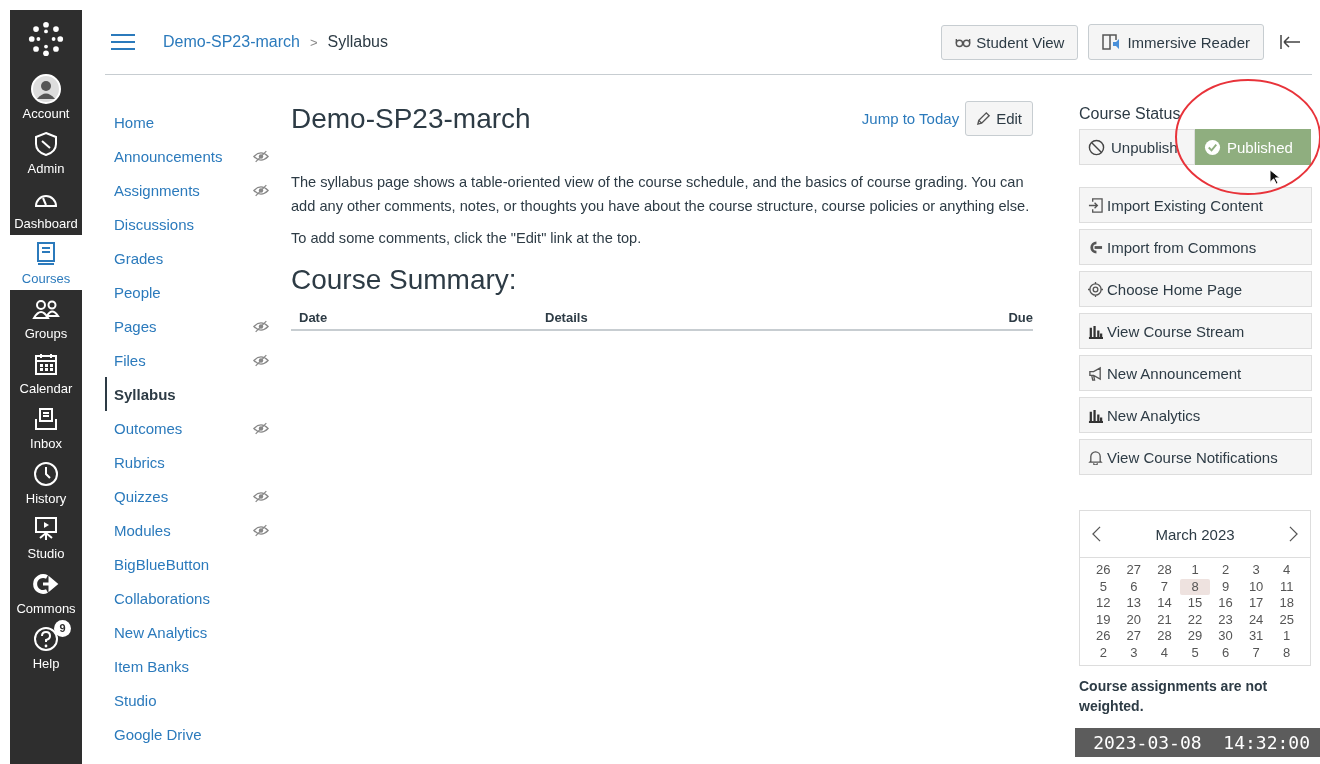  What do you see at coordinates (1286, 603) in the screenshot?
I see `calendar-day: 18` at bounding box center [1286, 603].